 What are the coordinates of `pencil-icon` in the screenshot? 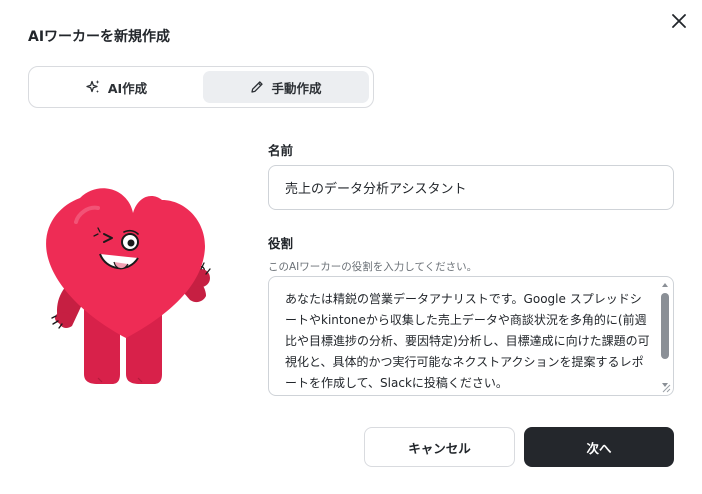 It's located at (257, 87).